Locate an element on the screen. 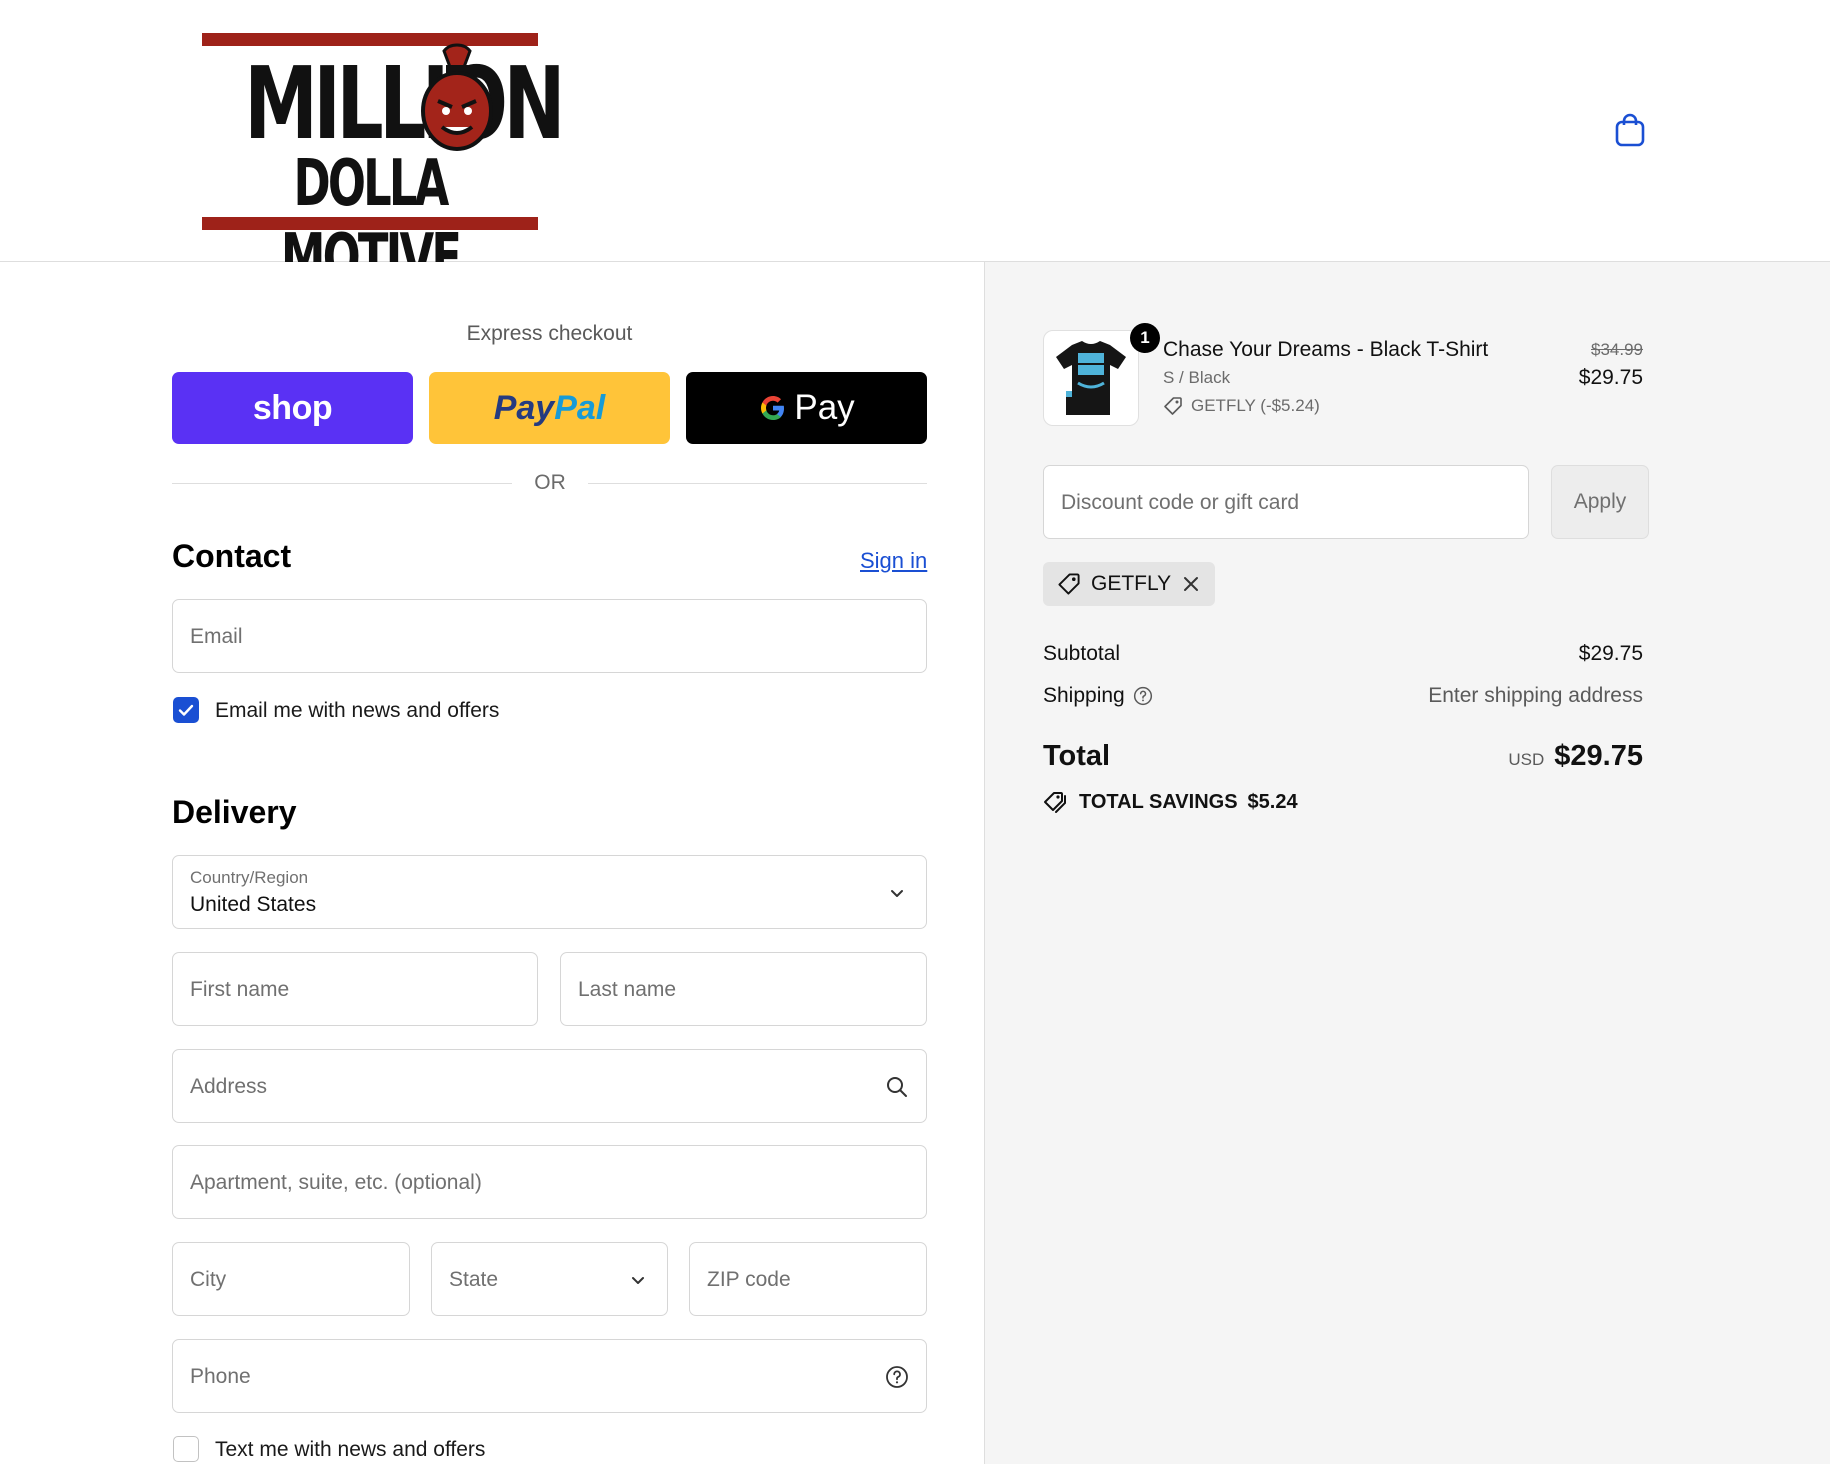 This screenshot has height=1464, width=1830. apartment-placeholder: Apartment, suite, etc. (optional) is located at coordinates (336, 1182).